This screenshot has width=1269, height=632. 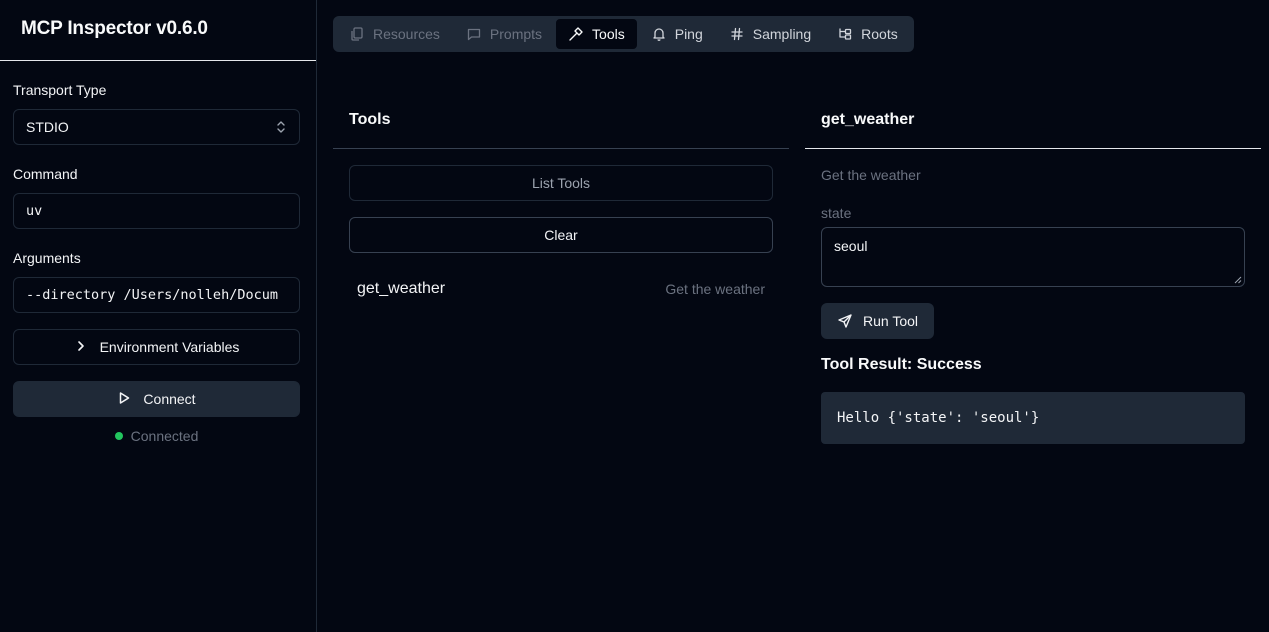 What do you see at coordinates (474, 34) in the screenshot?
I see `message-square-icon` at bounding box center [474, 34].